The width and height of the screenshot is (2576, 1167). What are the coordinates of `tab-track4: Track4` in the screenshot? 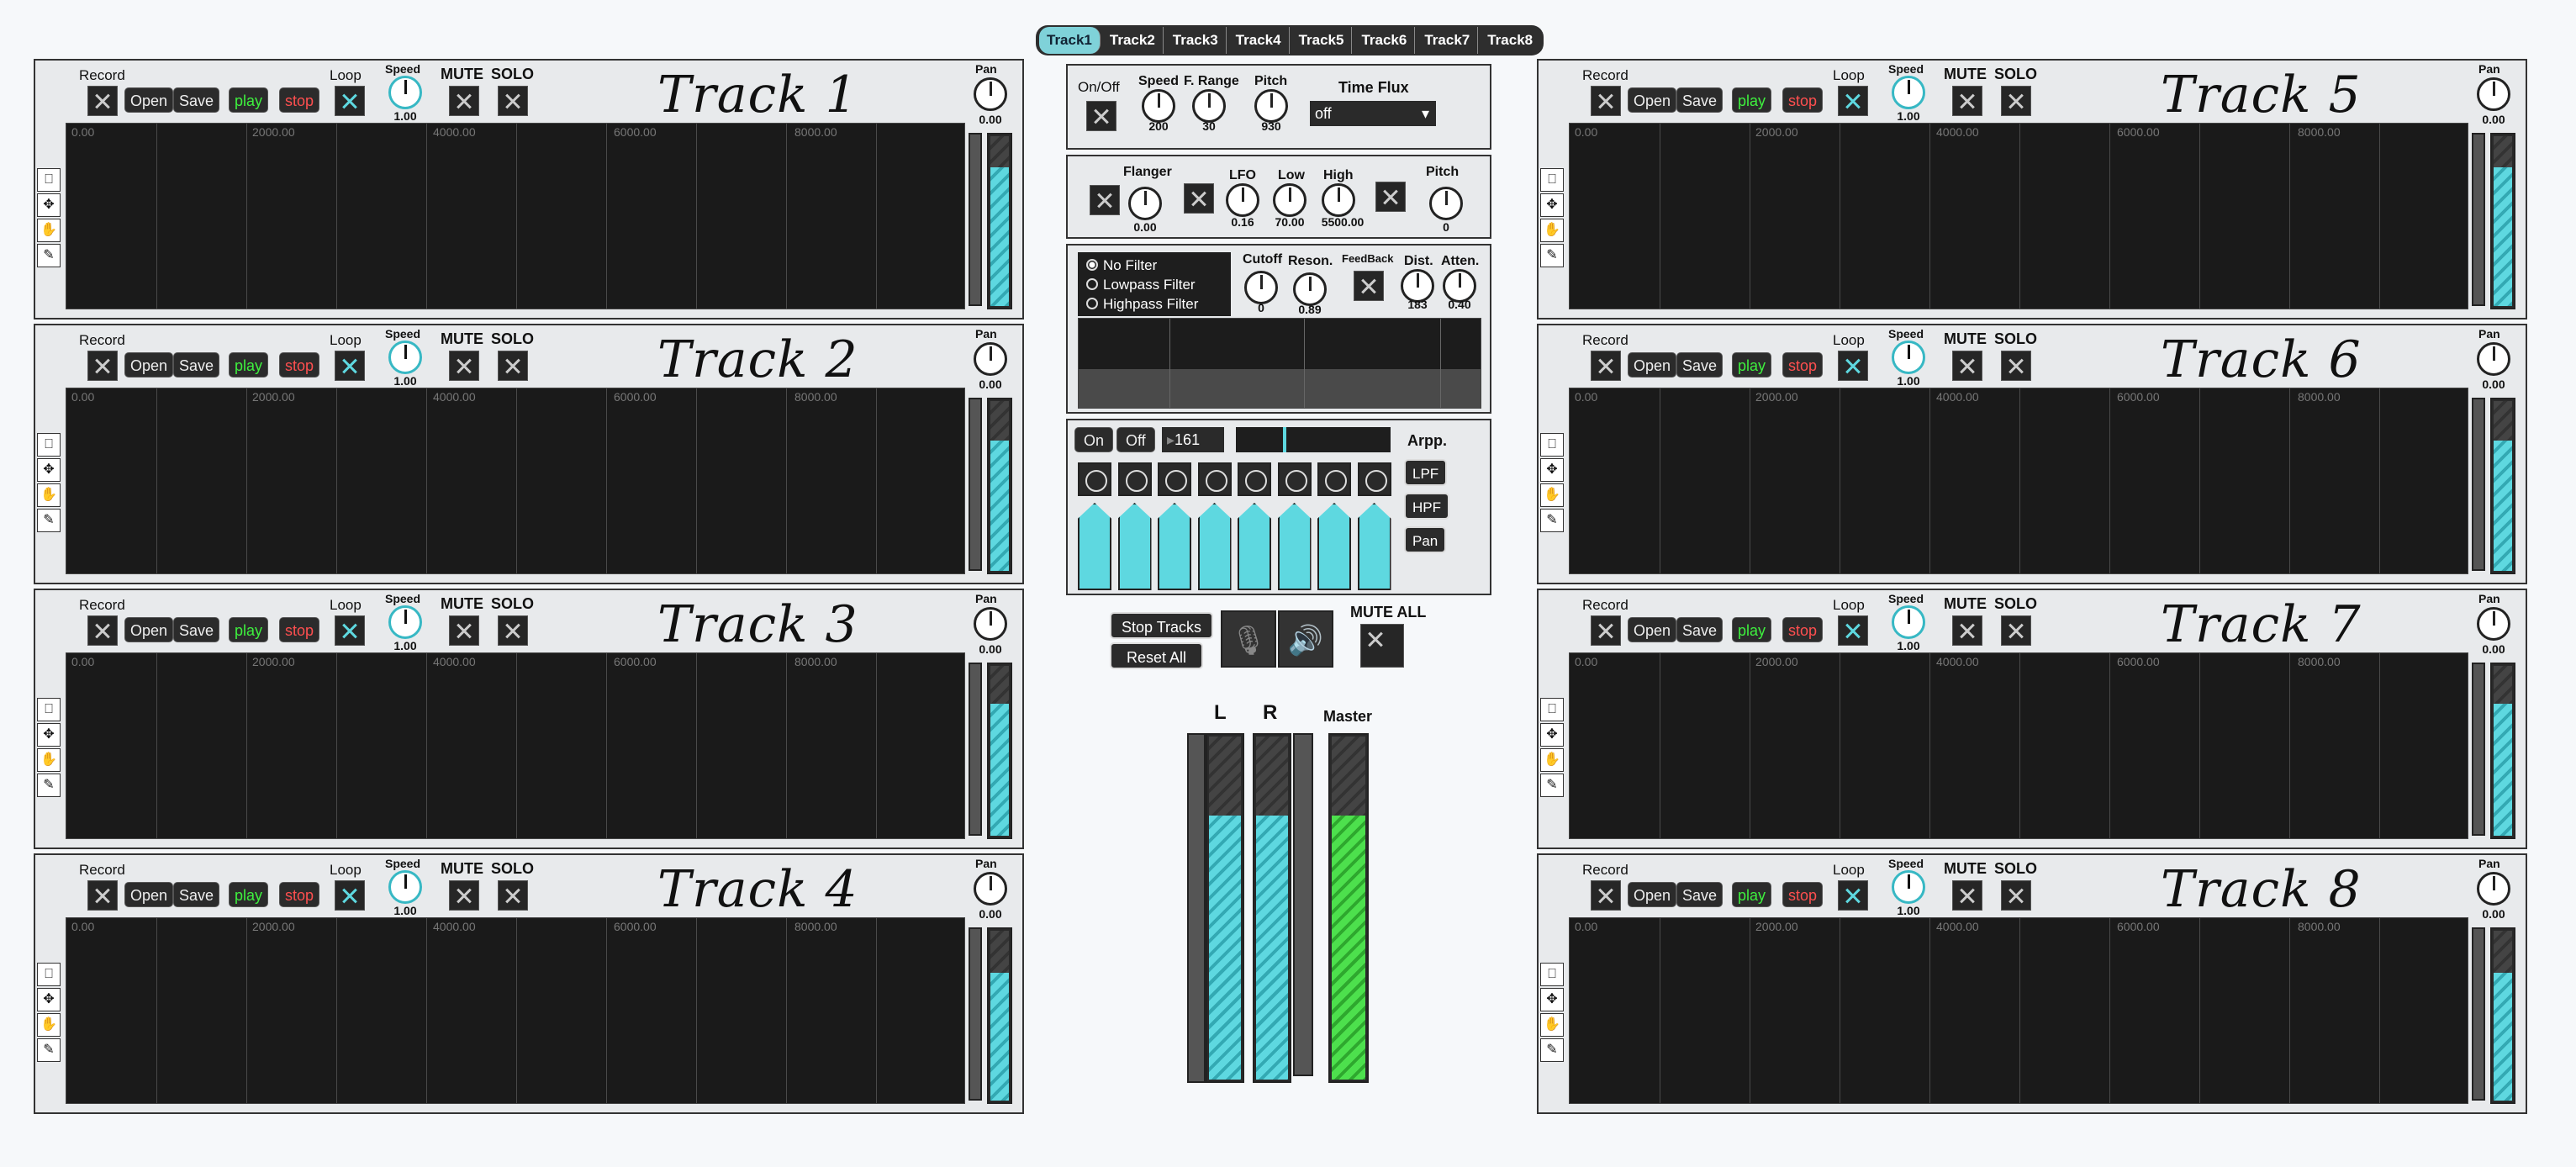 It's located at (1259, 40).